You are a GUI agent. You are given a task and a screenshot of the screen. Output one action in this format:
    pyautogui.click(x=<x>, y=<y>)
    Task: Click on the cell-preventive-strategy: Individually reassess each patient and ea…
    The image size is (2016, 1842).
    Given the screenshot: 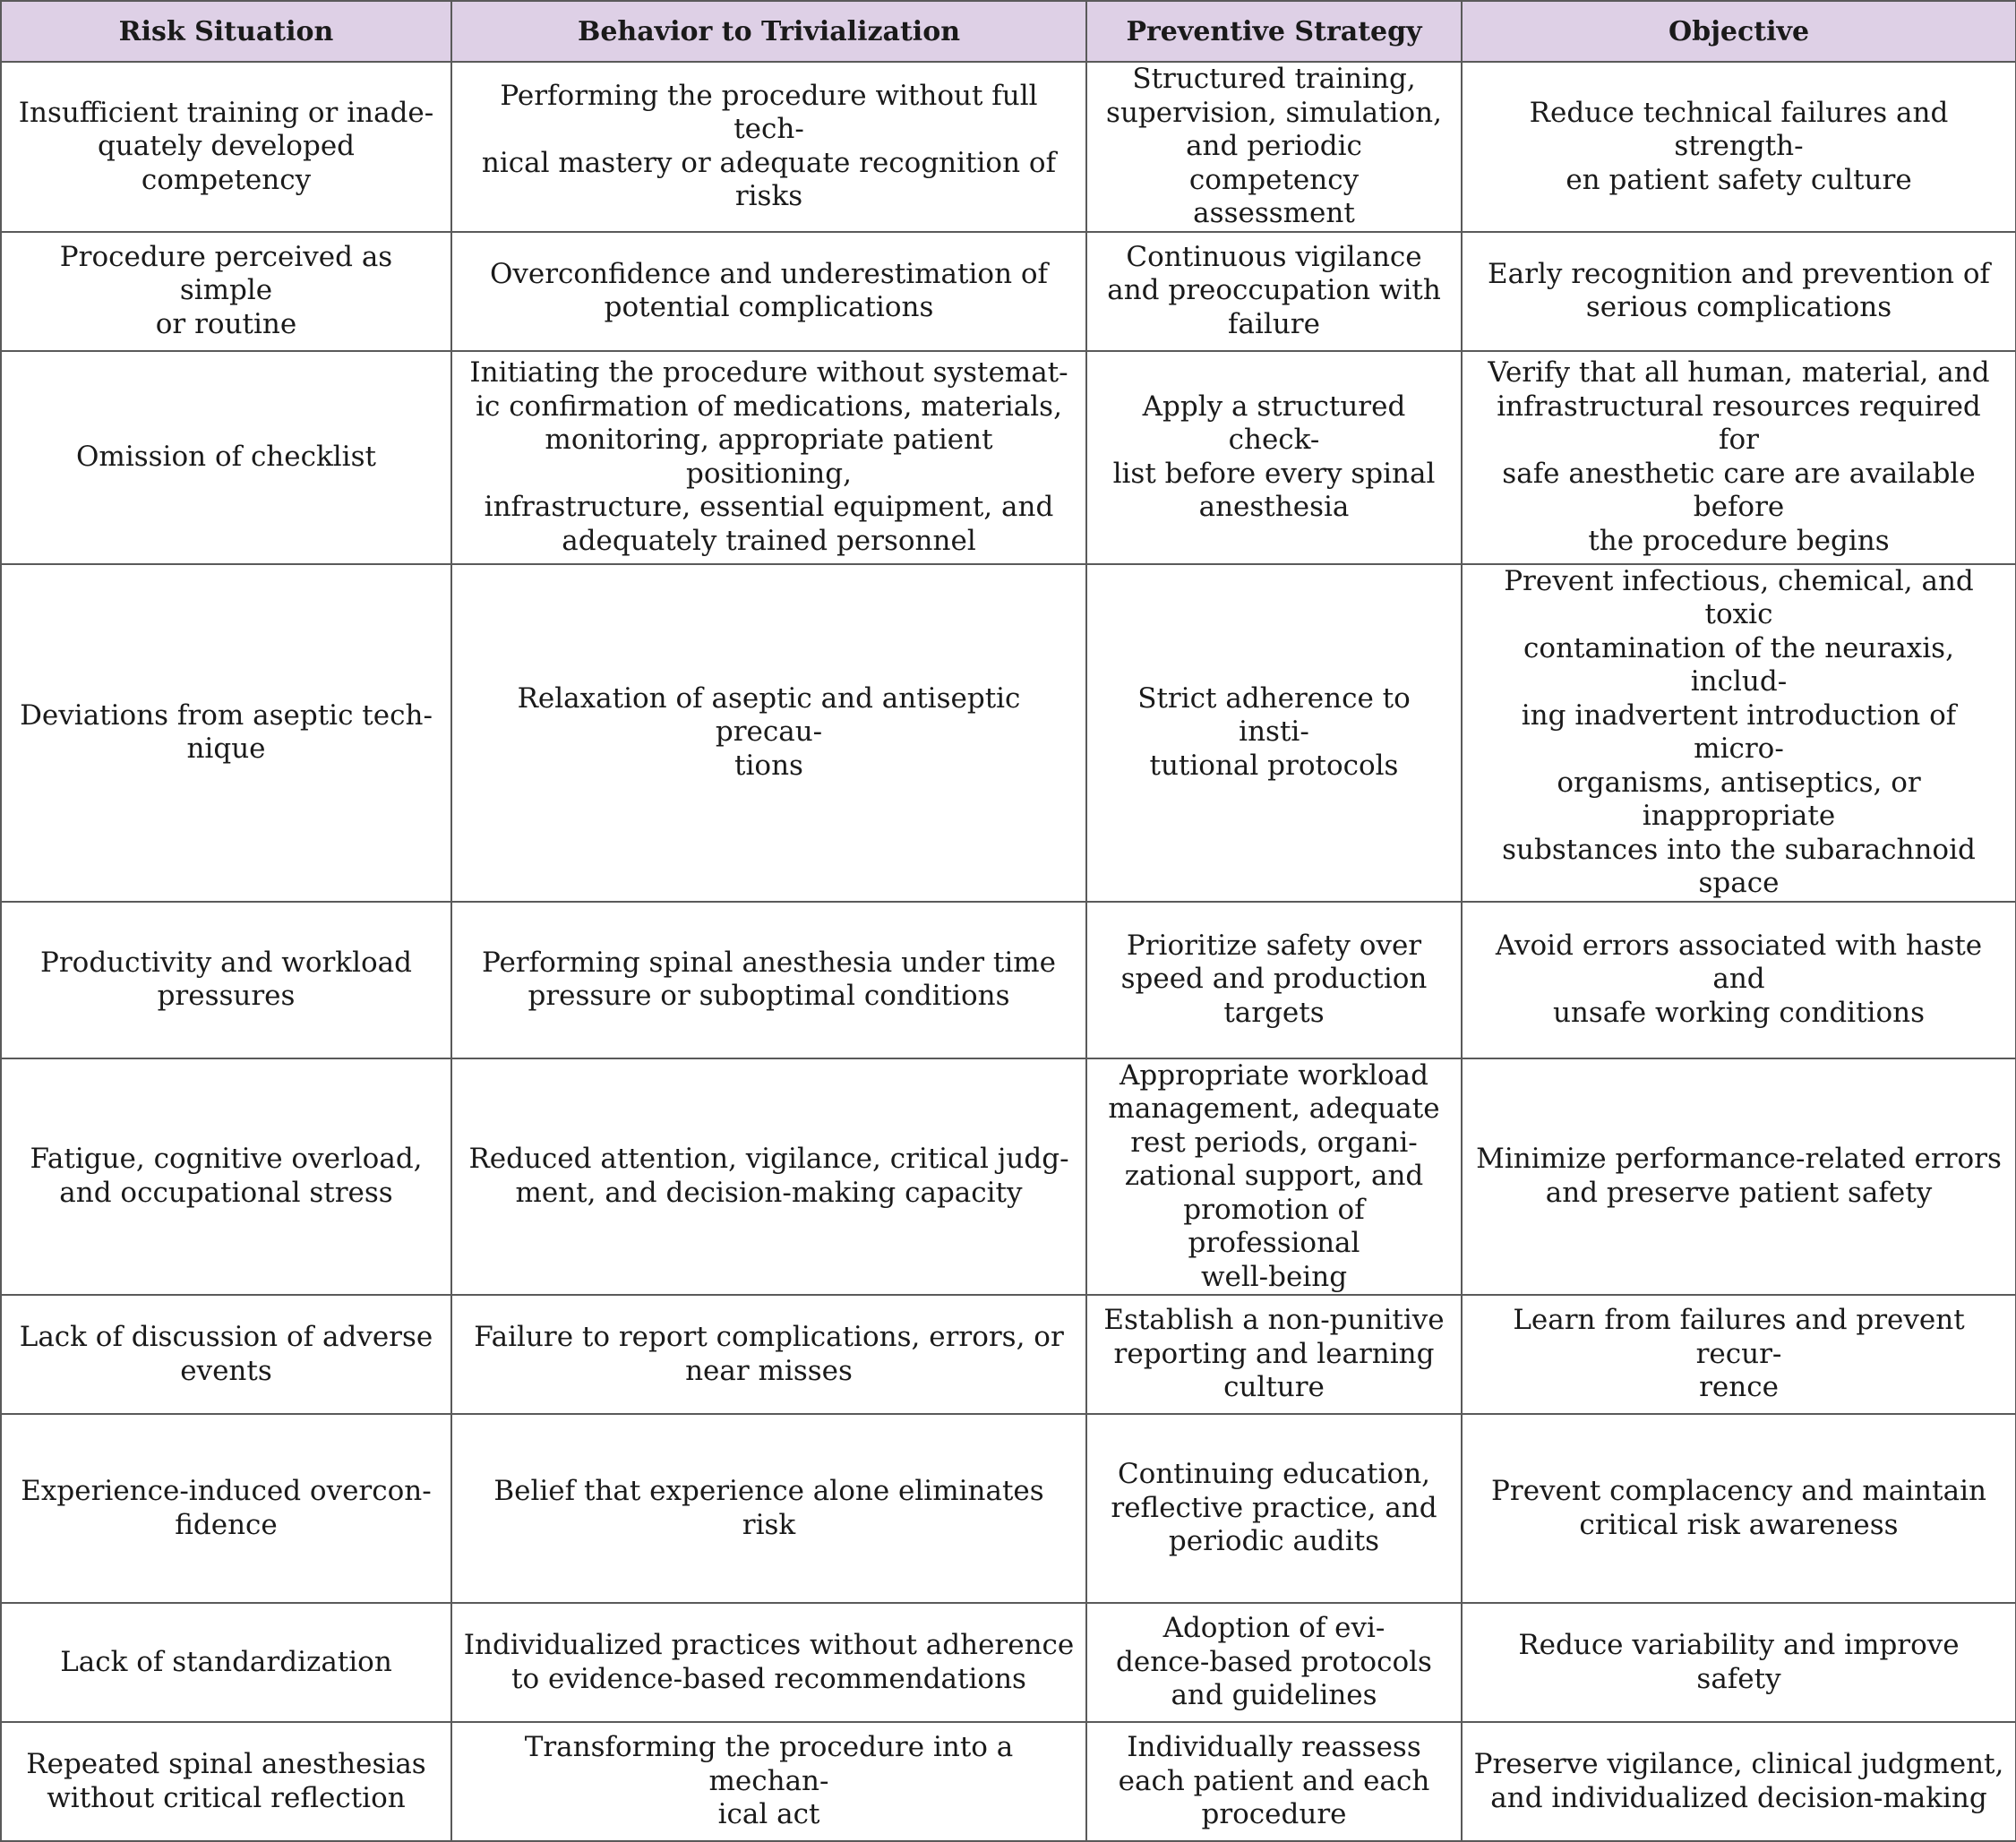 What is the action you would take?
    pyautogui.click(x=1274, y=1781)
    